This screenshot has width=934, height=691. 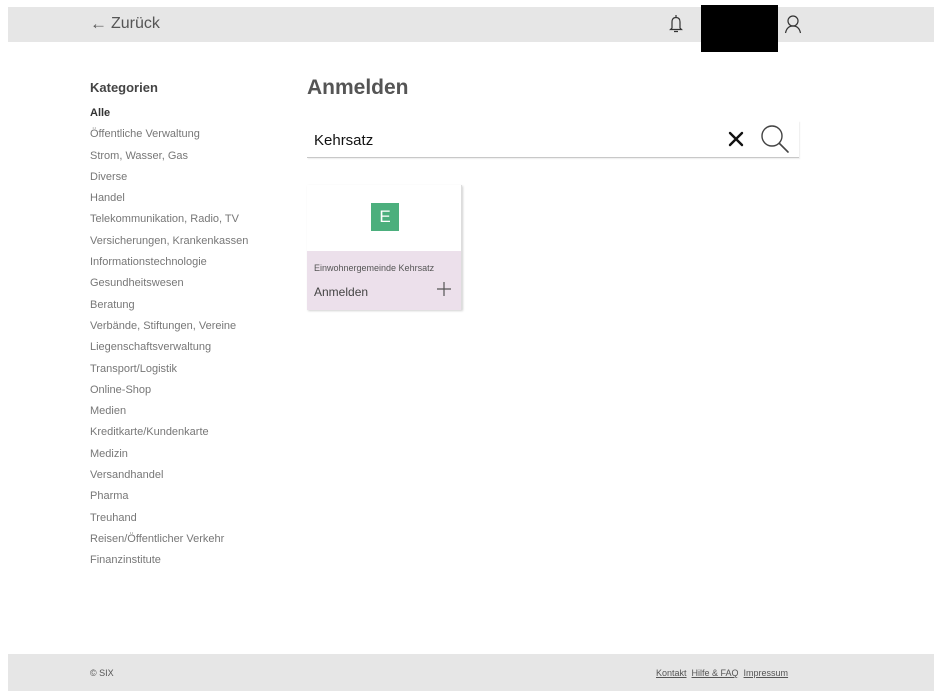 What do you see at coordinates (776, 139) in the screenshot?
I see `search-icon` at bounding box center [776, 139].